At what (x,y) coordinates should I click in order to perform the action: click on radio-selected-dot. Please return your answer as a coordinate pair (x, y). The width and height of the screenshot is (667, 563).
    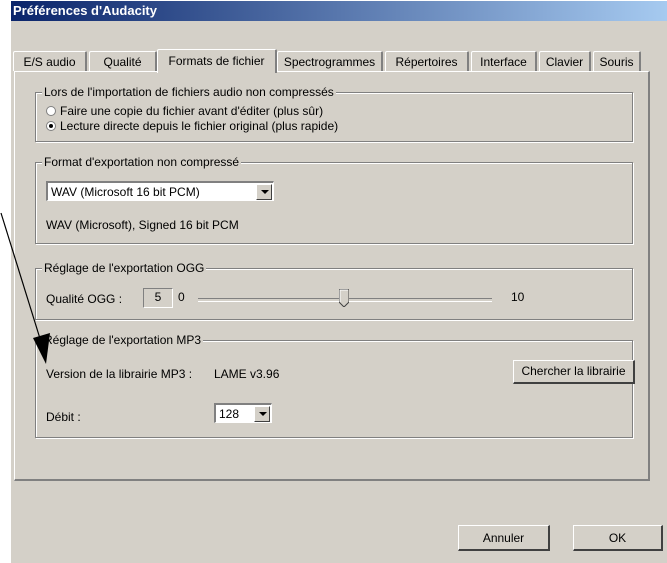
    Looking at the image, I should click on (51, 126).